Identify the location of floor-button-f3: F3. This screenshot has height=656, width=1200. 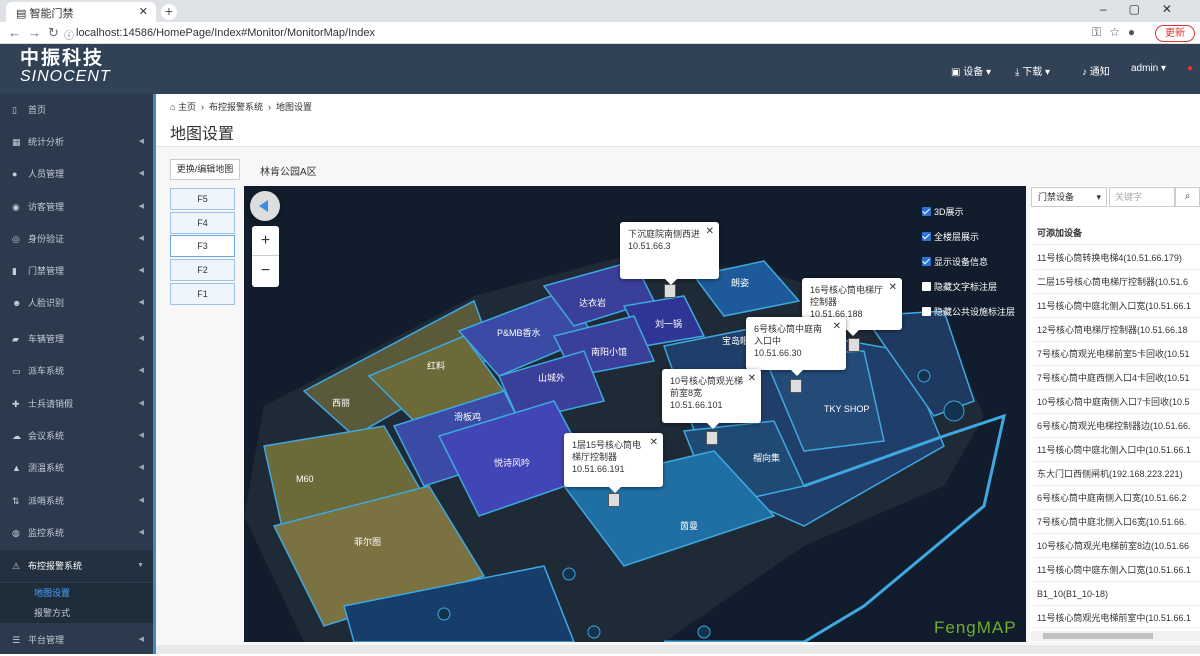
(202, 246).